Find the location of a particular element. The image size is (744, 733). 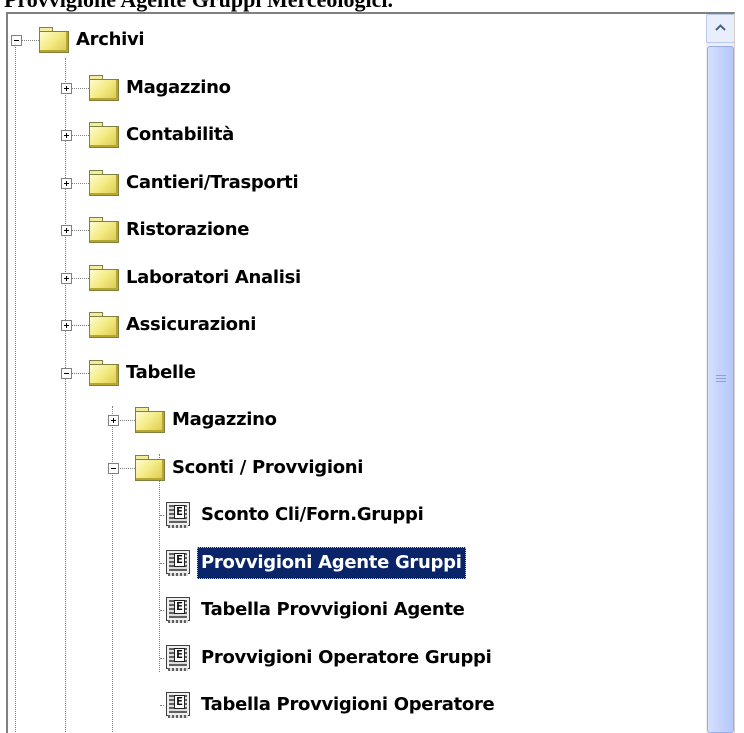

tree-node: Tabella Provvigioni Agente is located at coordinates (333, 610).